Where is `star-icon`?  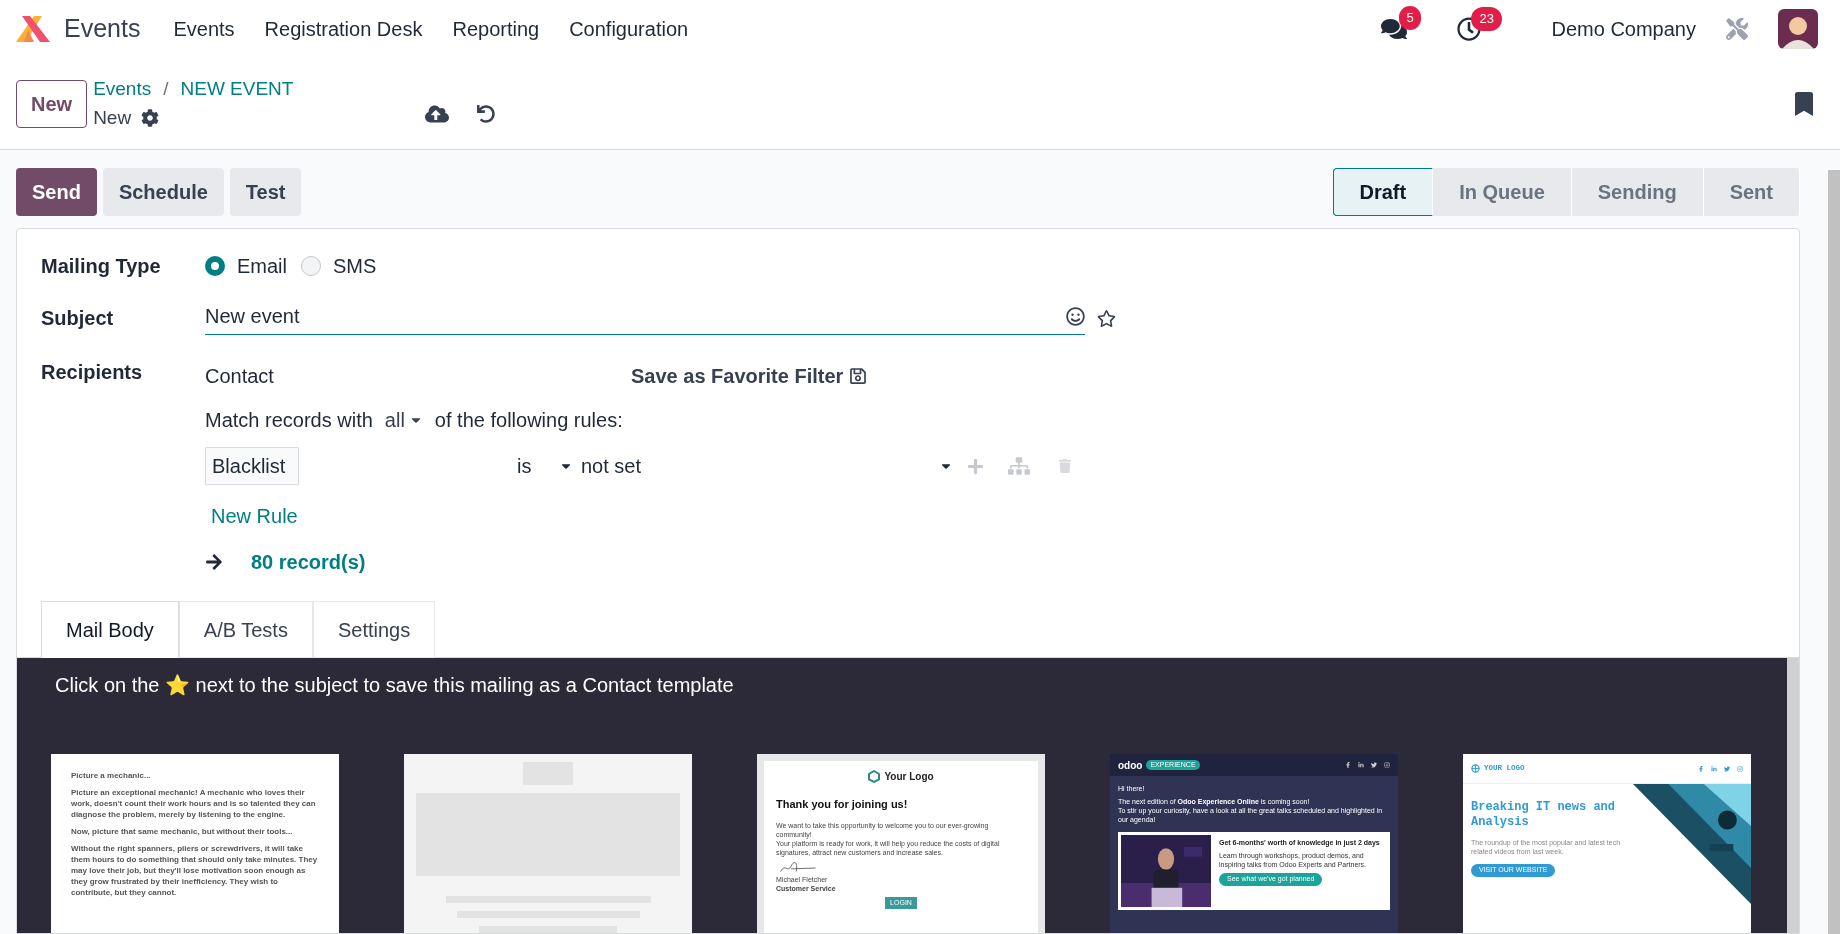
star-icon is located at coordinates (1106, 318).